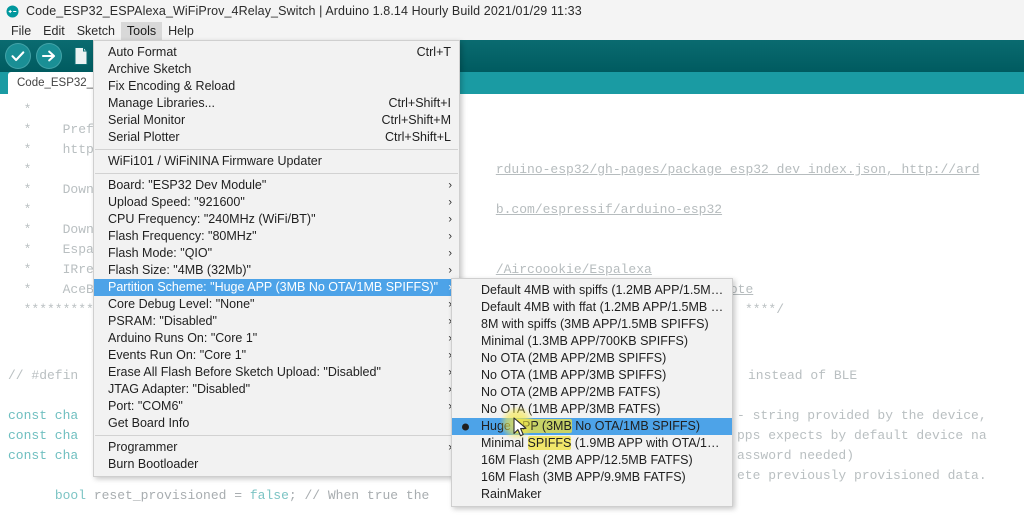 This screenshot has height=517, width=1024. I want to click on menu-item-board: Board: "ESP32 Dev Module" ›, so click(276, 185).